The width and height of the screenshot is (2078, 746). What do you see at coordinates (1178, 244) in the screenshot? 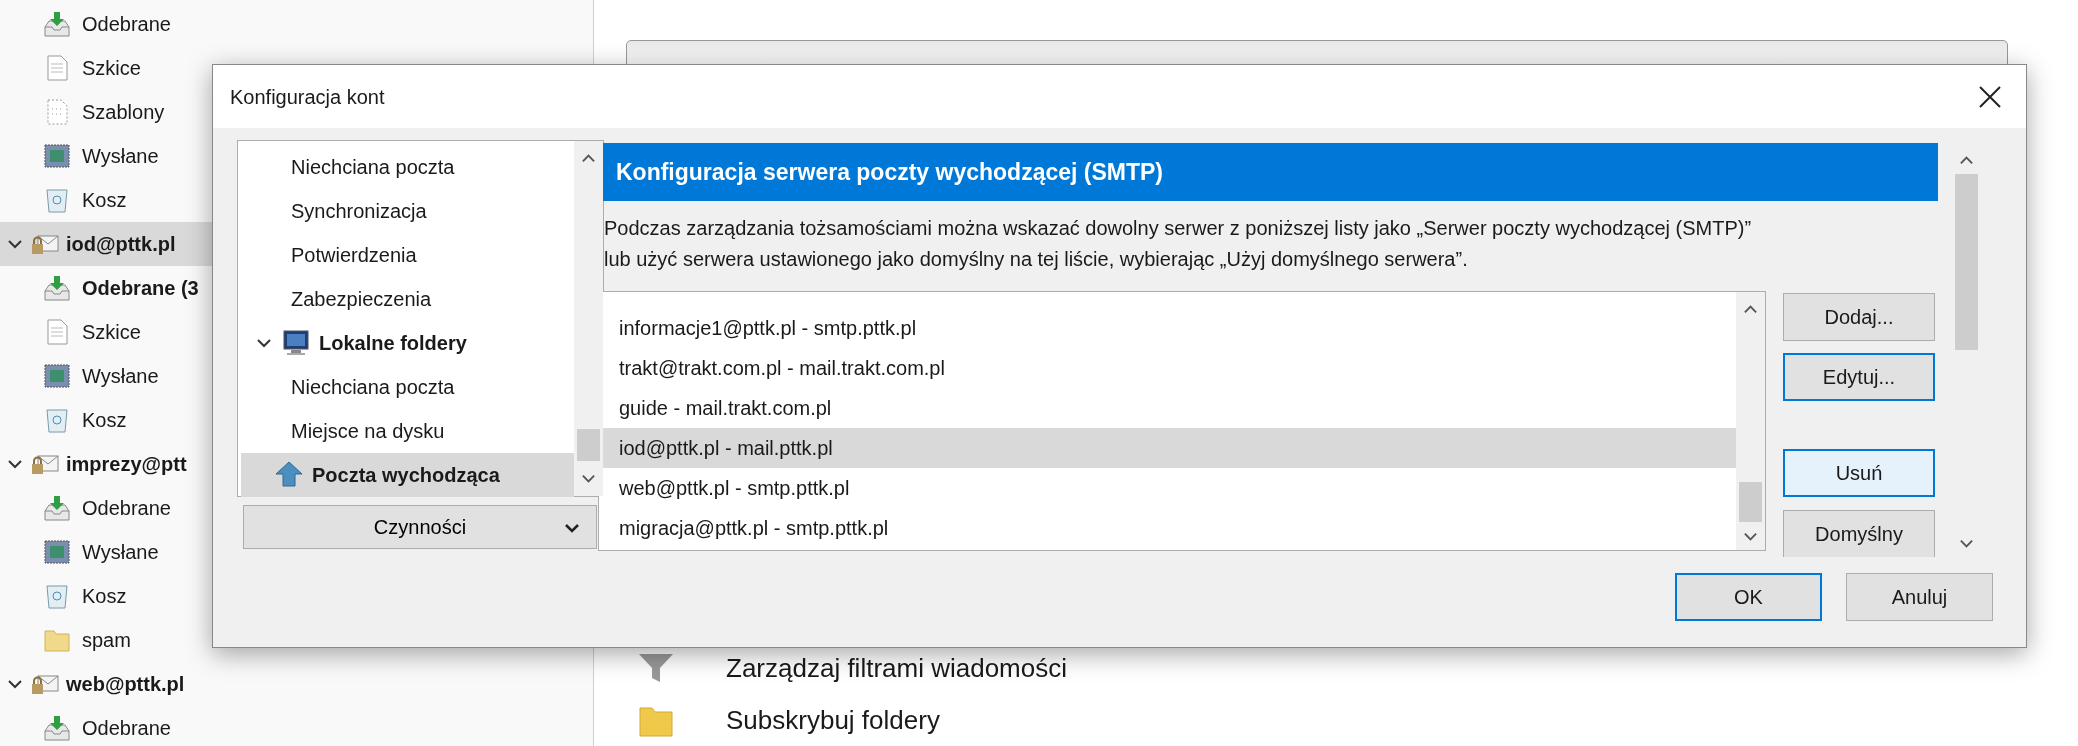
I see `description-text: Podczas zarządzania tożsamościami można wskazać dowolny serwer z poniższej listy jako „Serwer poczty wychodzącej (SMTP)” lub użyć serwera ustawionego jako domyślny na tej liście, wybierając „Użyj domyślnego serwera”.` at bounding box center [1178, 244].